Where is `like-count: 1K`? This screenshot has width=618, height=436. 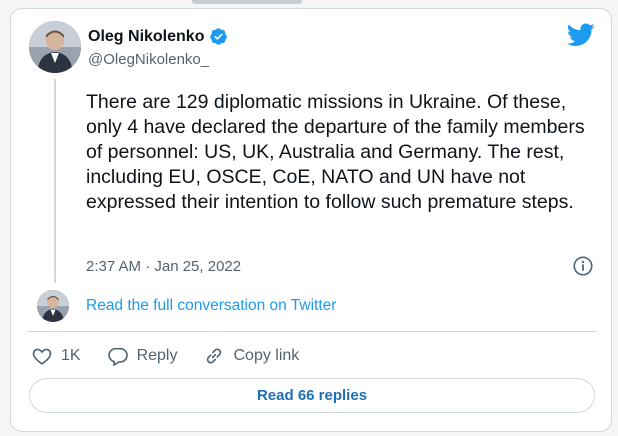 like-count: 1K is located at coordinates (71, 355).